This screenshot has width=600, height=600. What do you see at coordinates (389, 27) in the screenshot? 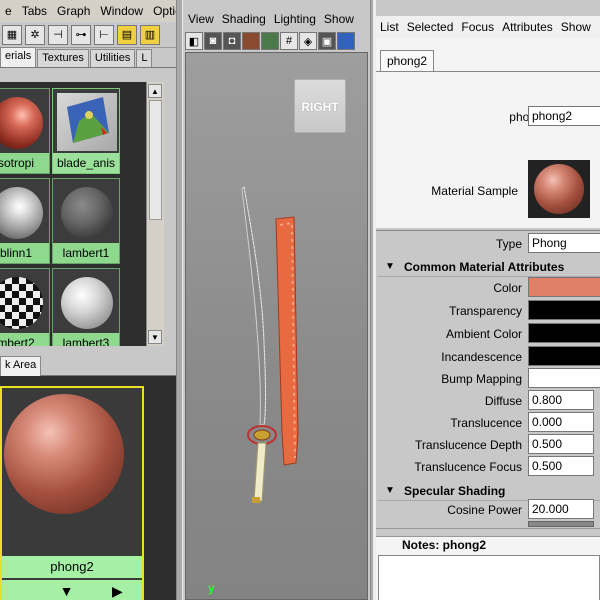
I see `menu-list: List` at bounding box center [389, 27].